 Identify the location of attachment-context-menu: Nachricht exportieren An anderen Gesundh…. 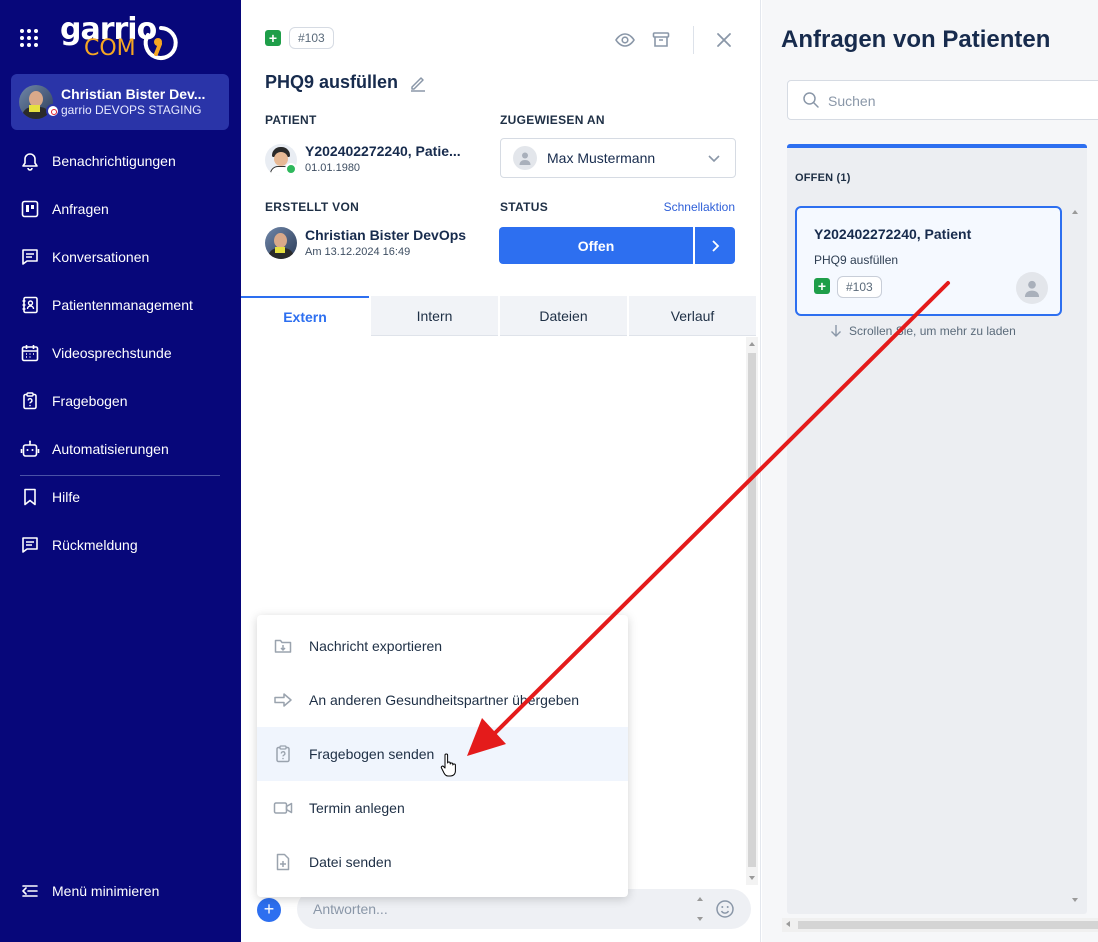
(442, 756).